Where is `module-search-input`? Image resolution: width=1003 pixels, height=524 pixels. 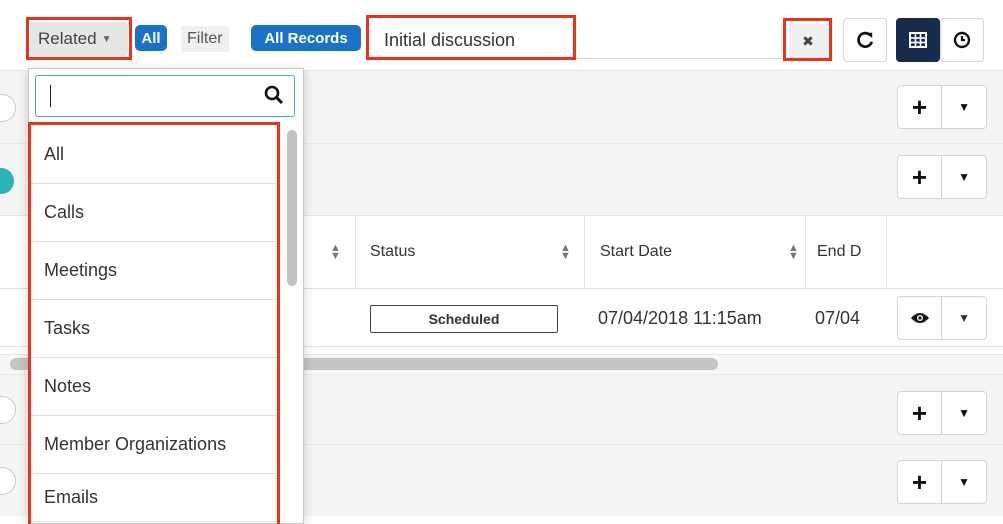 module-search-input is located at coordinates (165, 96).